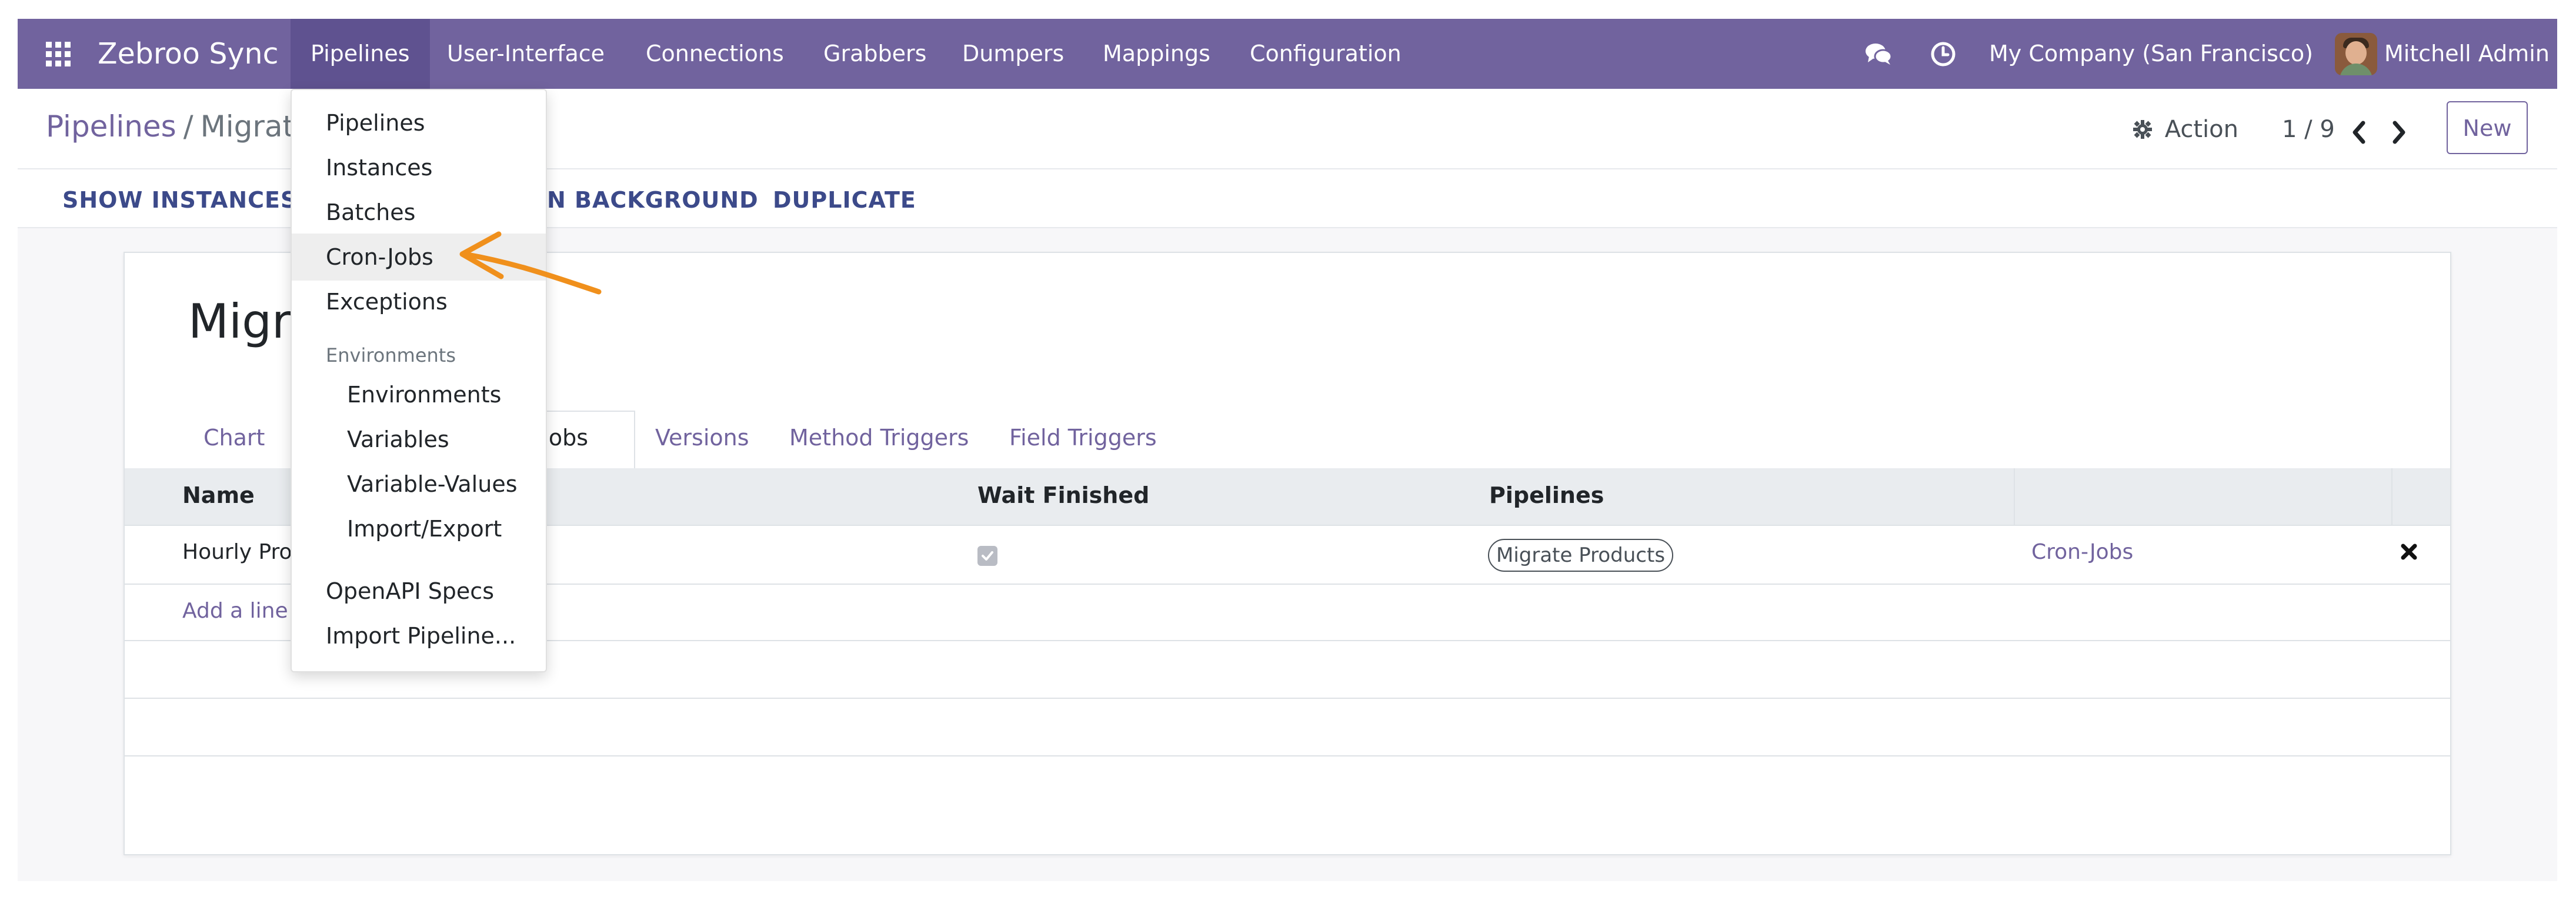 The image size is (2576, 900). What do you see at coordinates (530, 263) in the screenshot?
I see `annotation-arrow-icon` at bounding box center [530, 263].